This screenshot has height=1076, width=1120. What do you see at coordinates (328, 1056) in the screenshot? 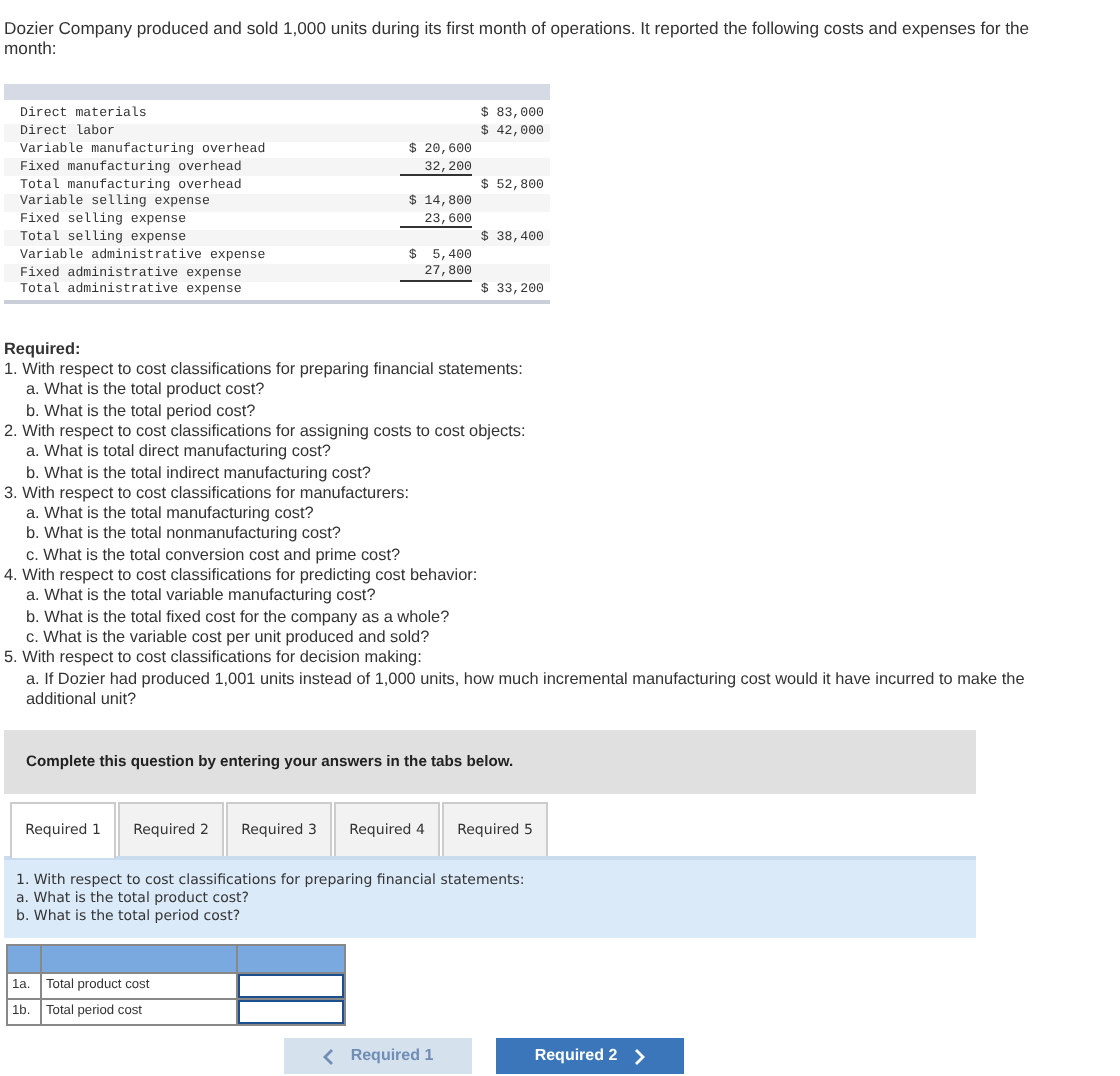
I see `chevron-left-icon` at bounding box center [328, 1056].